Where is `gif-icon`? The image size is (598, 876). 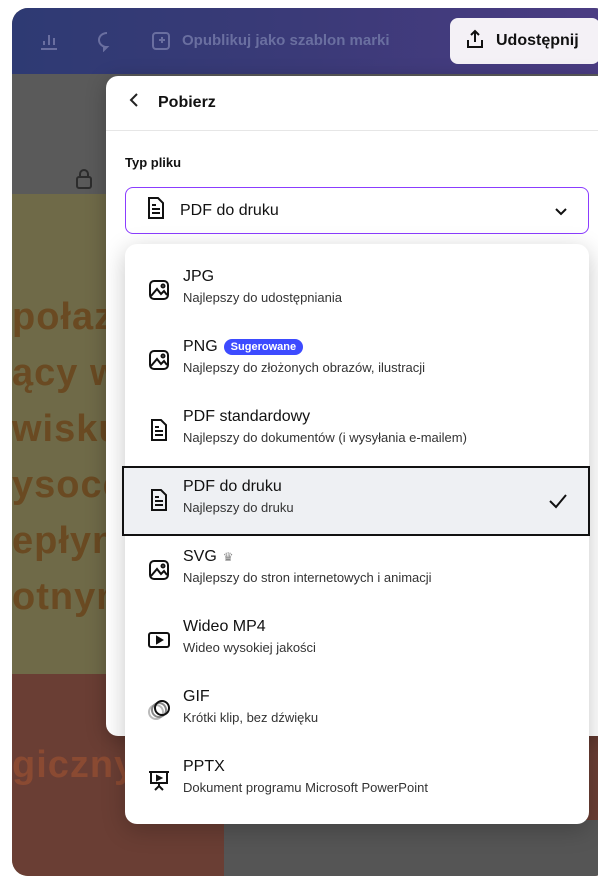 gif-icon is located at coordinates (159, 710).